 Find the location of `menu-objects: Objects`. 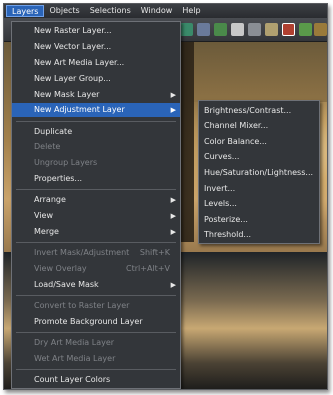

menu-objects: Objects is located at coordinates (64, 11).